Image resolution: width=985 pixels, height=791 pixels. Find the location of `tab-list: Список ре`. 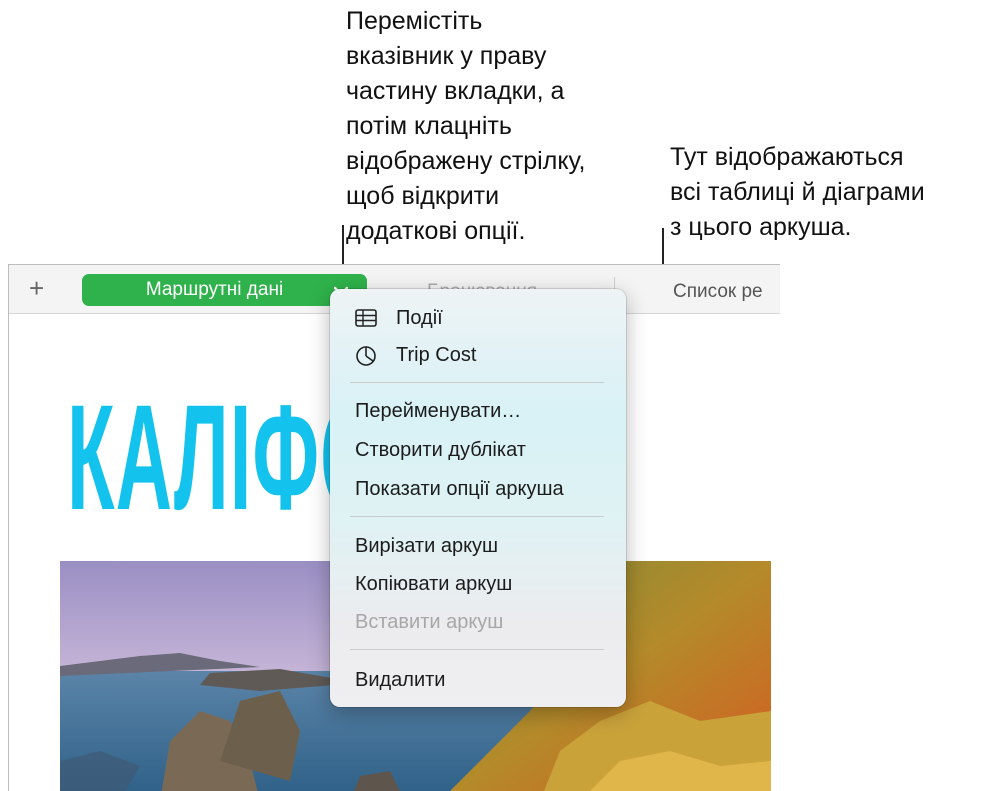

tab-list: Список ре is located at coordinates (718, 292).